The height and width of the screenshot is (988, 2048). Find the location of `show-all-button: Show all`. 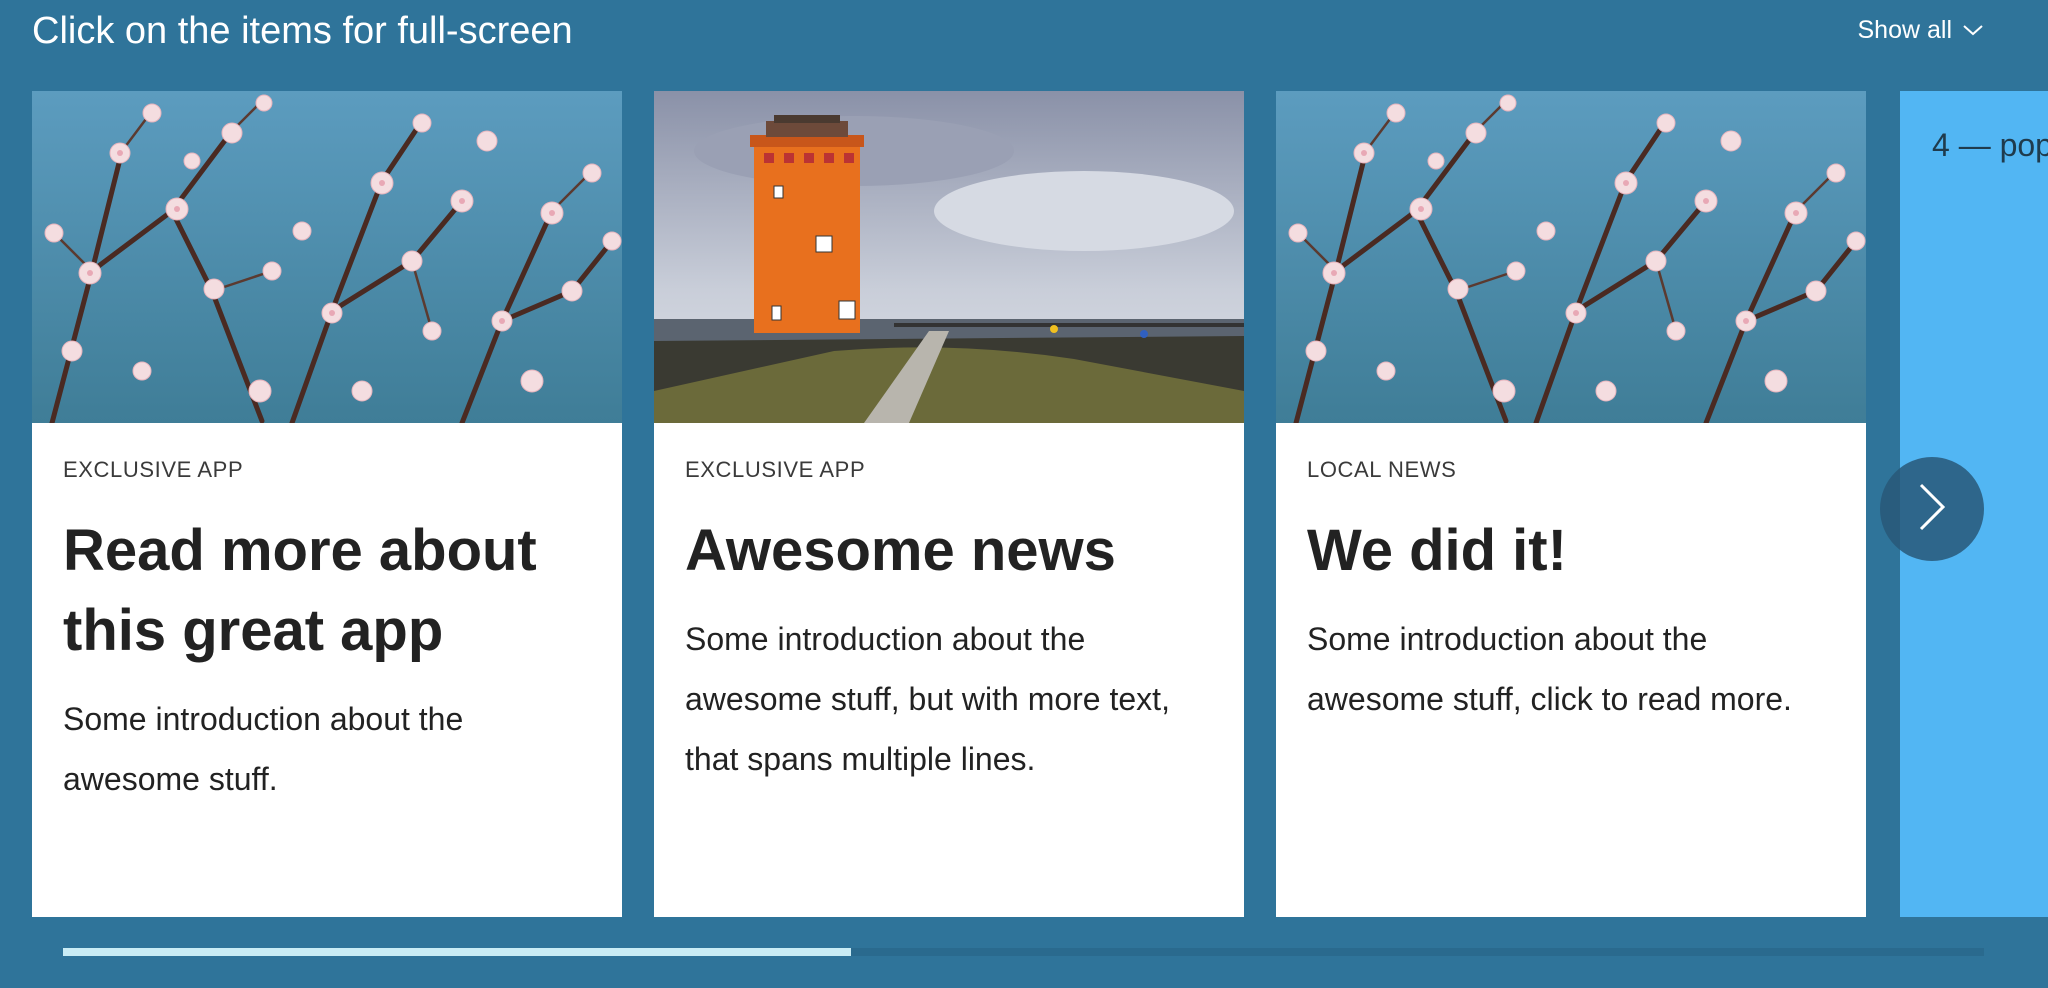

show-all-button: Show all is located at coordinates (1921, 30).